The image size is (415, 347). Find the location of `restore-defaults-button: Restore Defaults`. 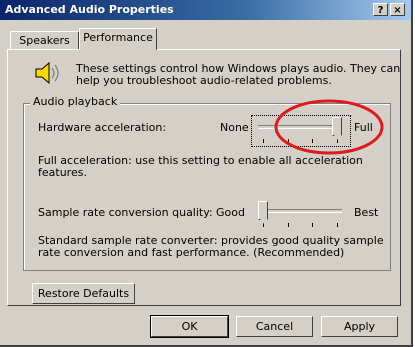

restore-defaults-button: Restore Defaults is located at coordinates (83, 293).